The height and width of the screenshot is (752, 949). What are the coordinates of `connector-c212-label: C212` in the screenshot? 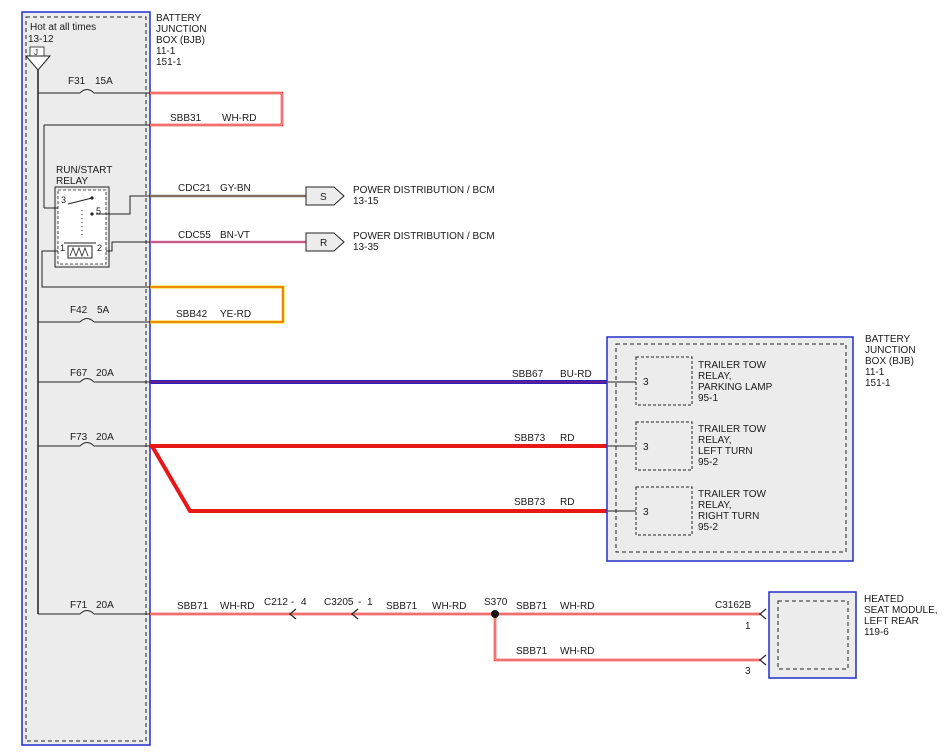 It's located at (276, 602).